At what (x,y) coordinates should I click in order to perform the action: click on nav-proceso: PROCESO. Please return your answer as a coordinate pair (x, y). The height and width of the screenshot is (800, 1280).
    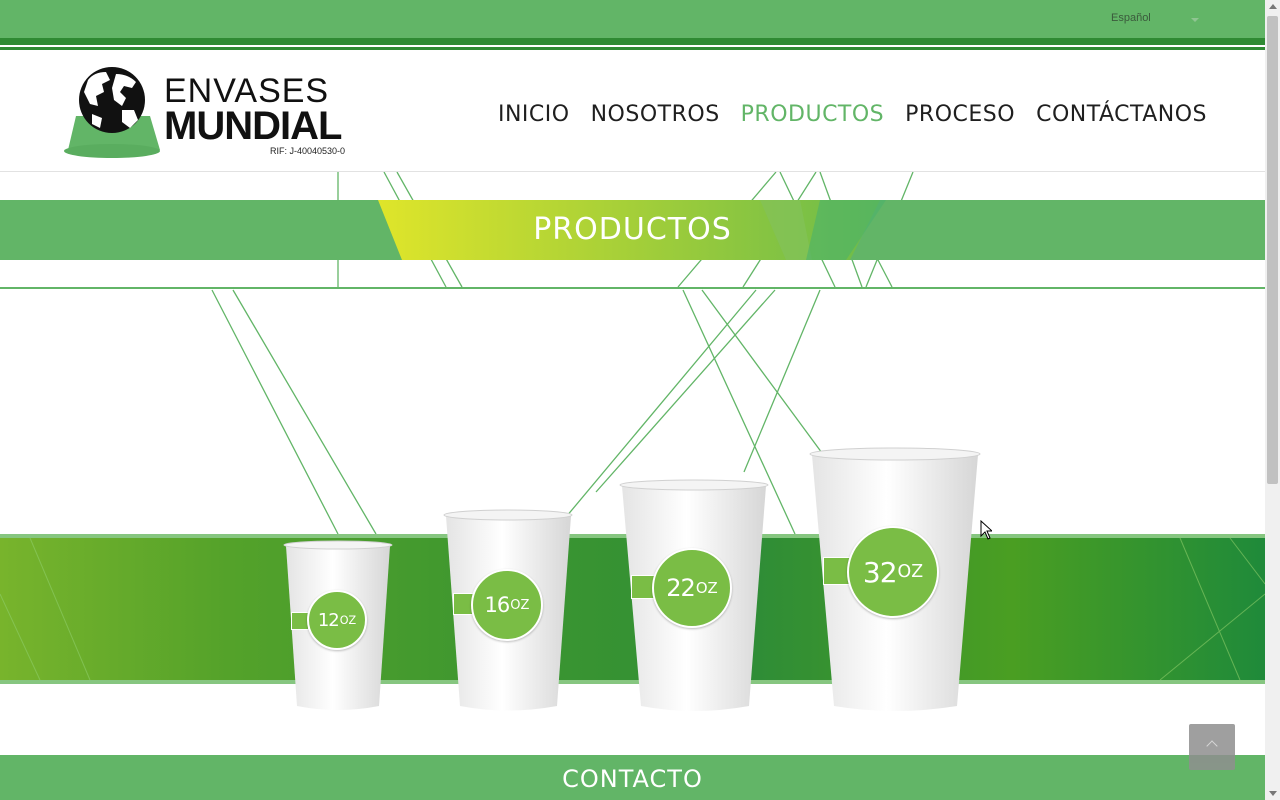
    Looking at the image, I should click on (960, 114).